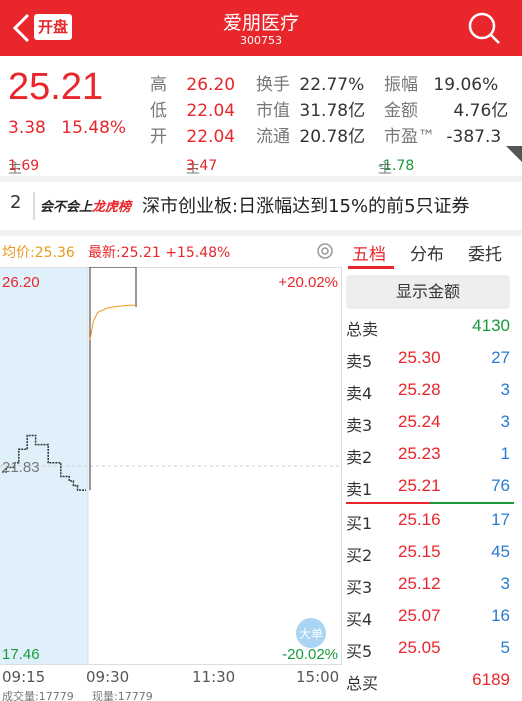 The width and height of the screenshot is (522, 701). I want to click on y-top-pct: +20.02%, so click(308, 282).